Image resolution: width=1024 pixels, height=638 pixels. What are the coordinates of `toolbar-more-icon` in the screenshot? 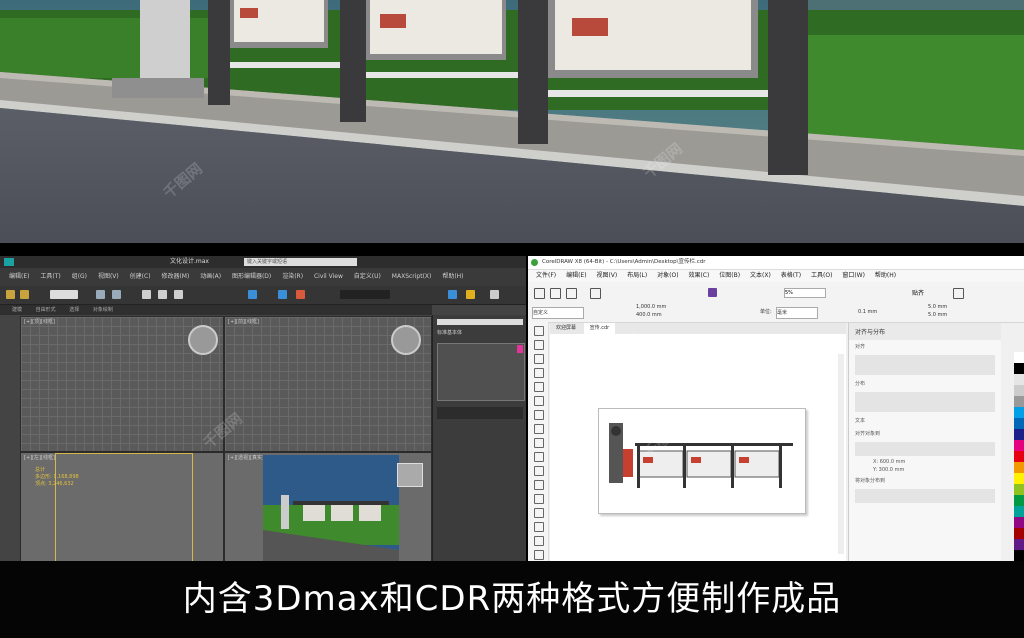 It's located at (494, 294).